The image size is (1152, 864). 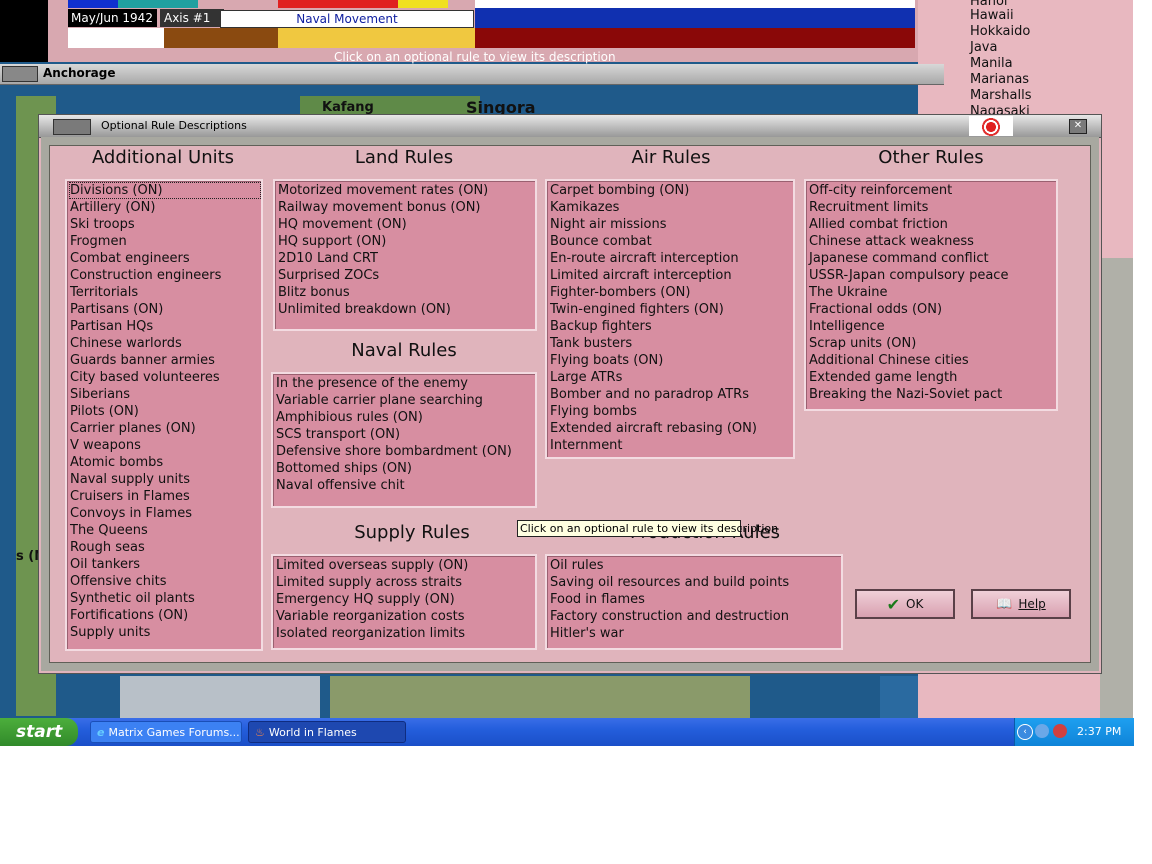 I want to click on list-item: Recruitment limits, so click(x=932, y=207).